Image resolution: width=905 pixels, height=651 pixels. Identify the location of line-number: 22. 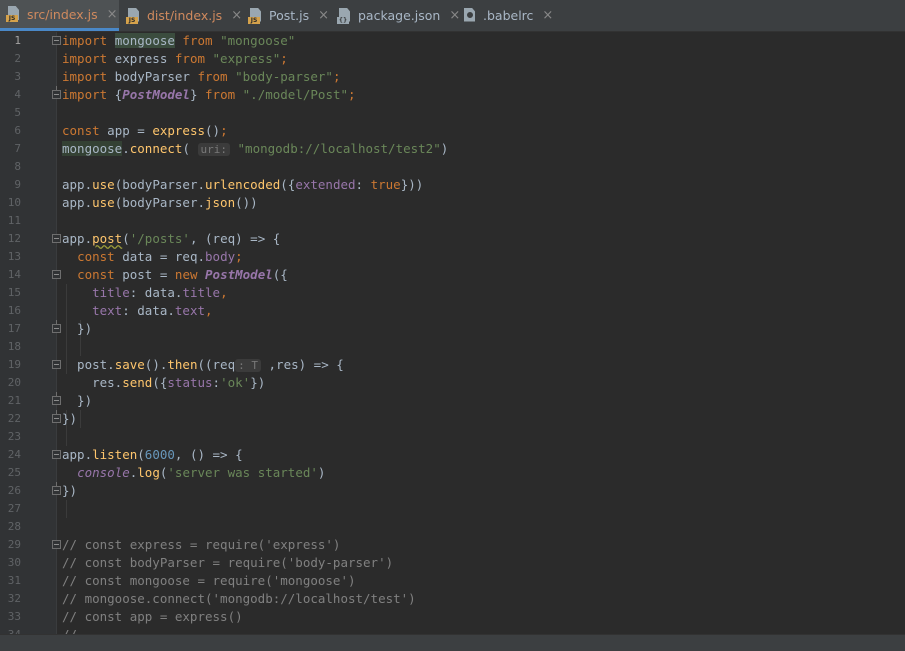
(14, 418).